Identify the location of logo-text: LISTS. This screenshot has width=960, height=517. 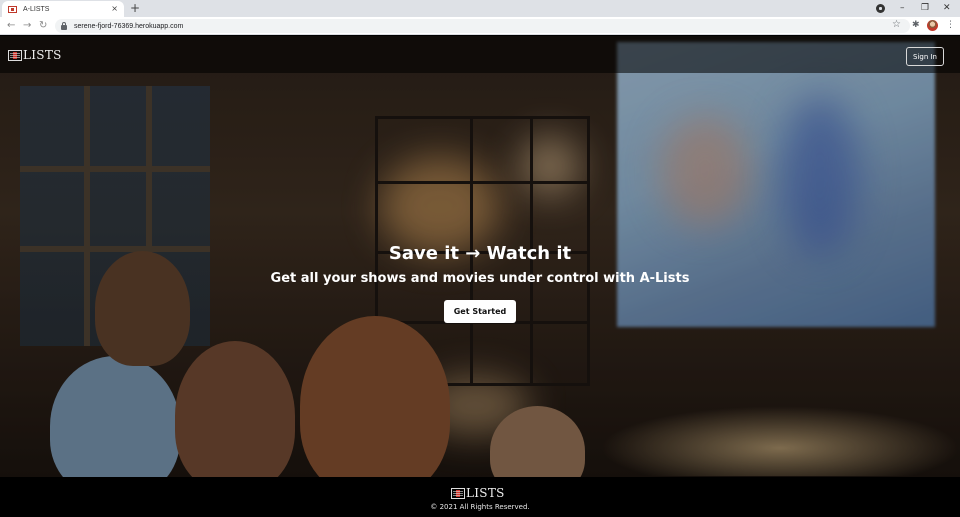
(42, 55).